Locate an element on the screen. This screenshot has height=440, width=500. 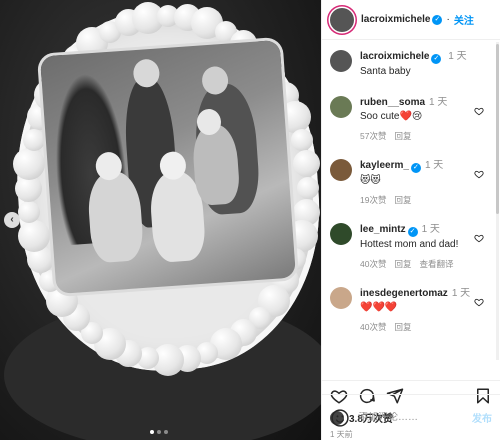
comment-text: Soo cute❤️😢 is located at coordinates (391, 116).